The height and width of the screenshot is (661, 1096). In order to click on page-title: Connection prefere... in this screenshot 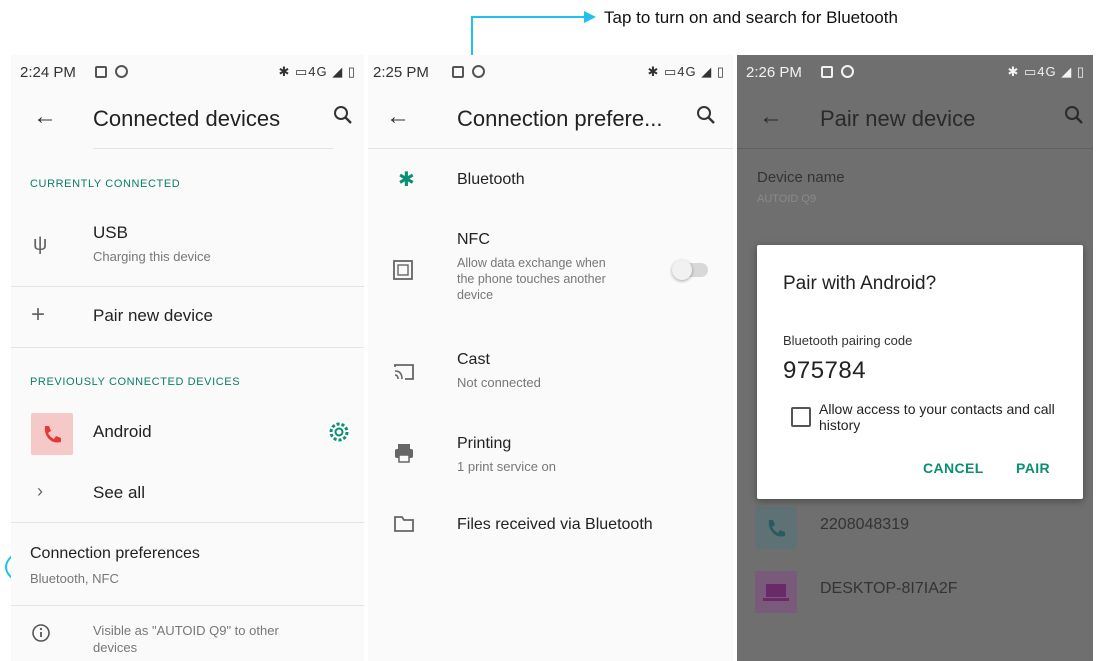, I will do `click(560, 118)`.